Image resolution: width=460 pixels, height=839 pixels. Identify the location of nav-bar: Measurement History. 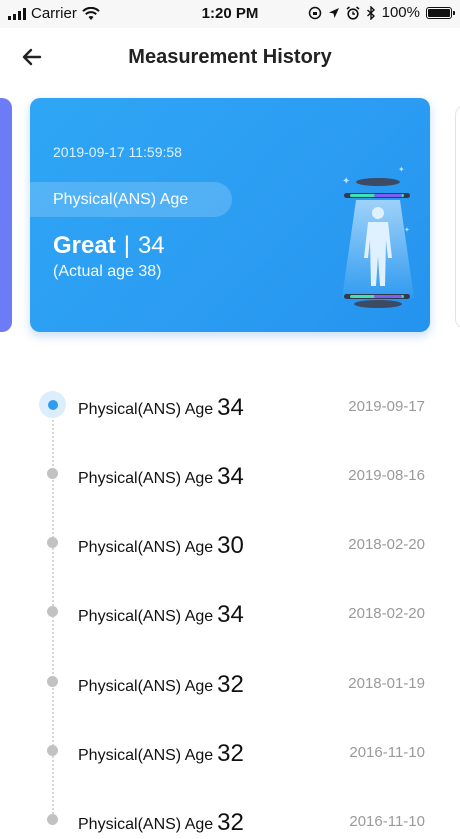
(230, 57).